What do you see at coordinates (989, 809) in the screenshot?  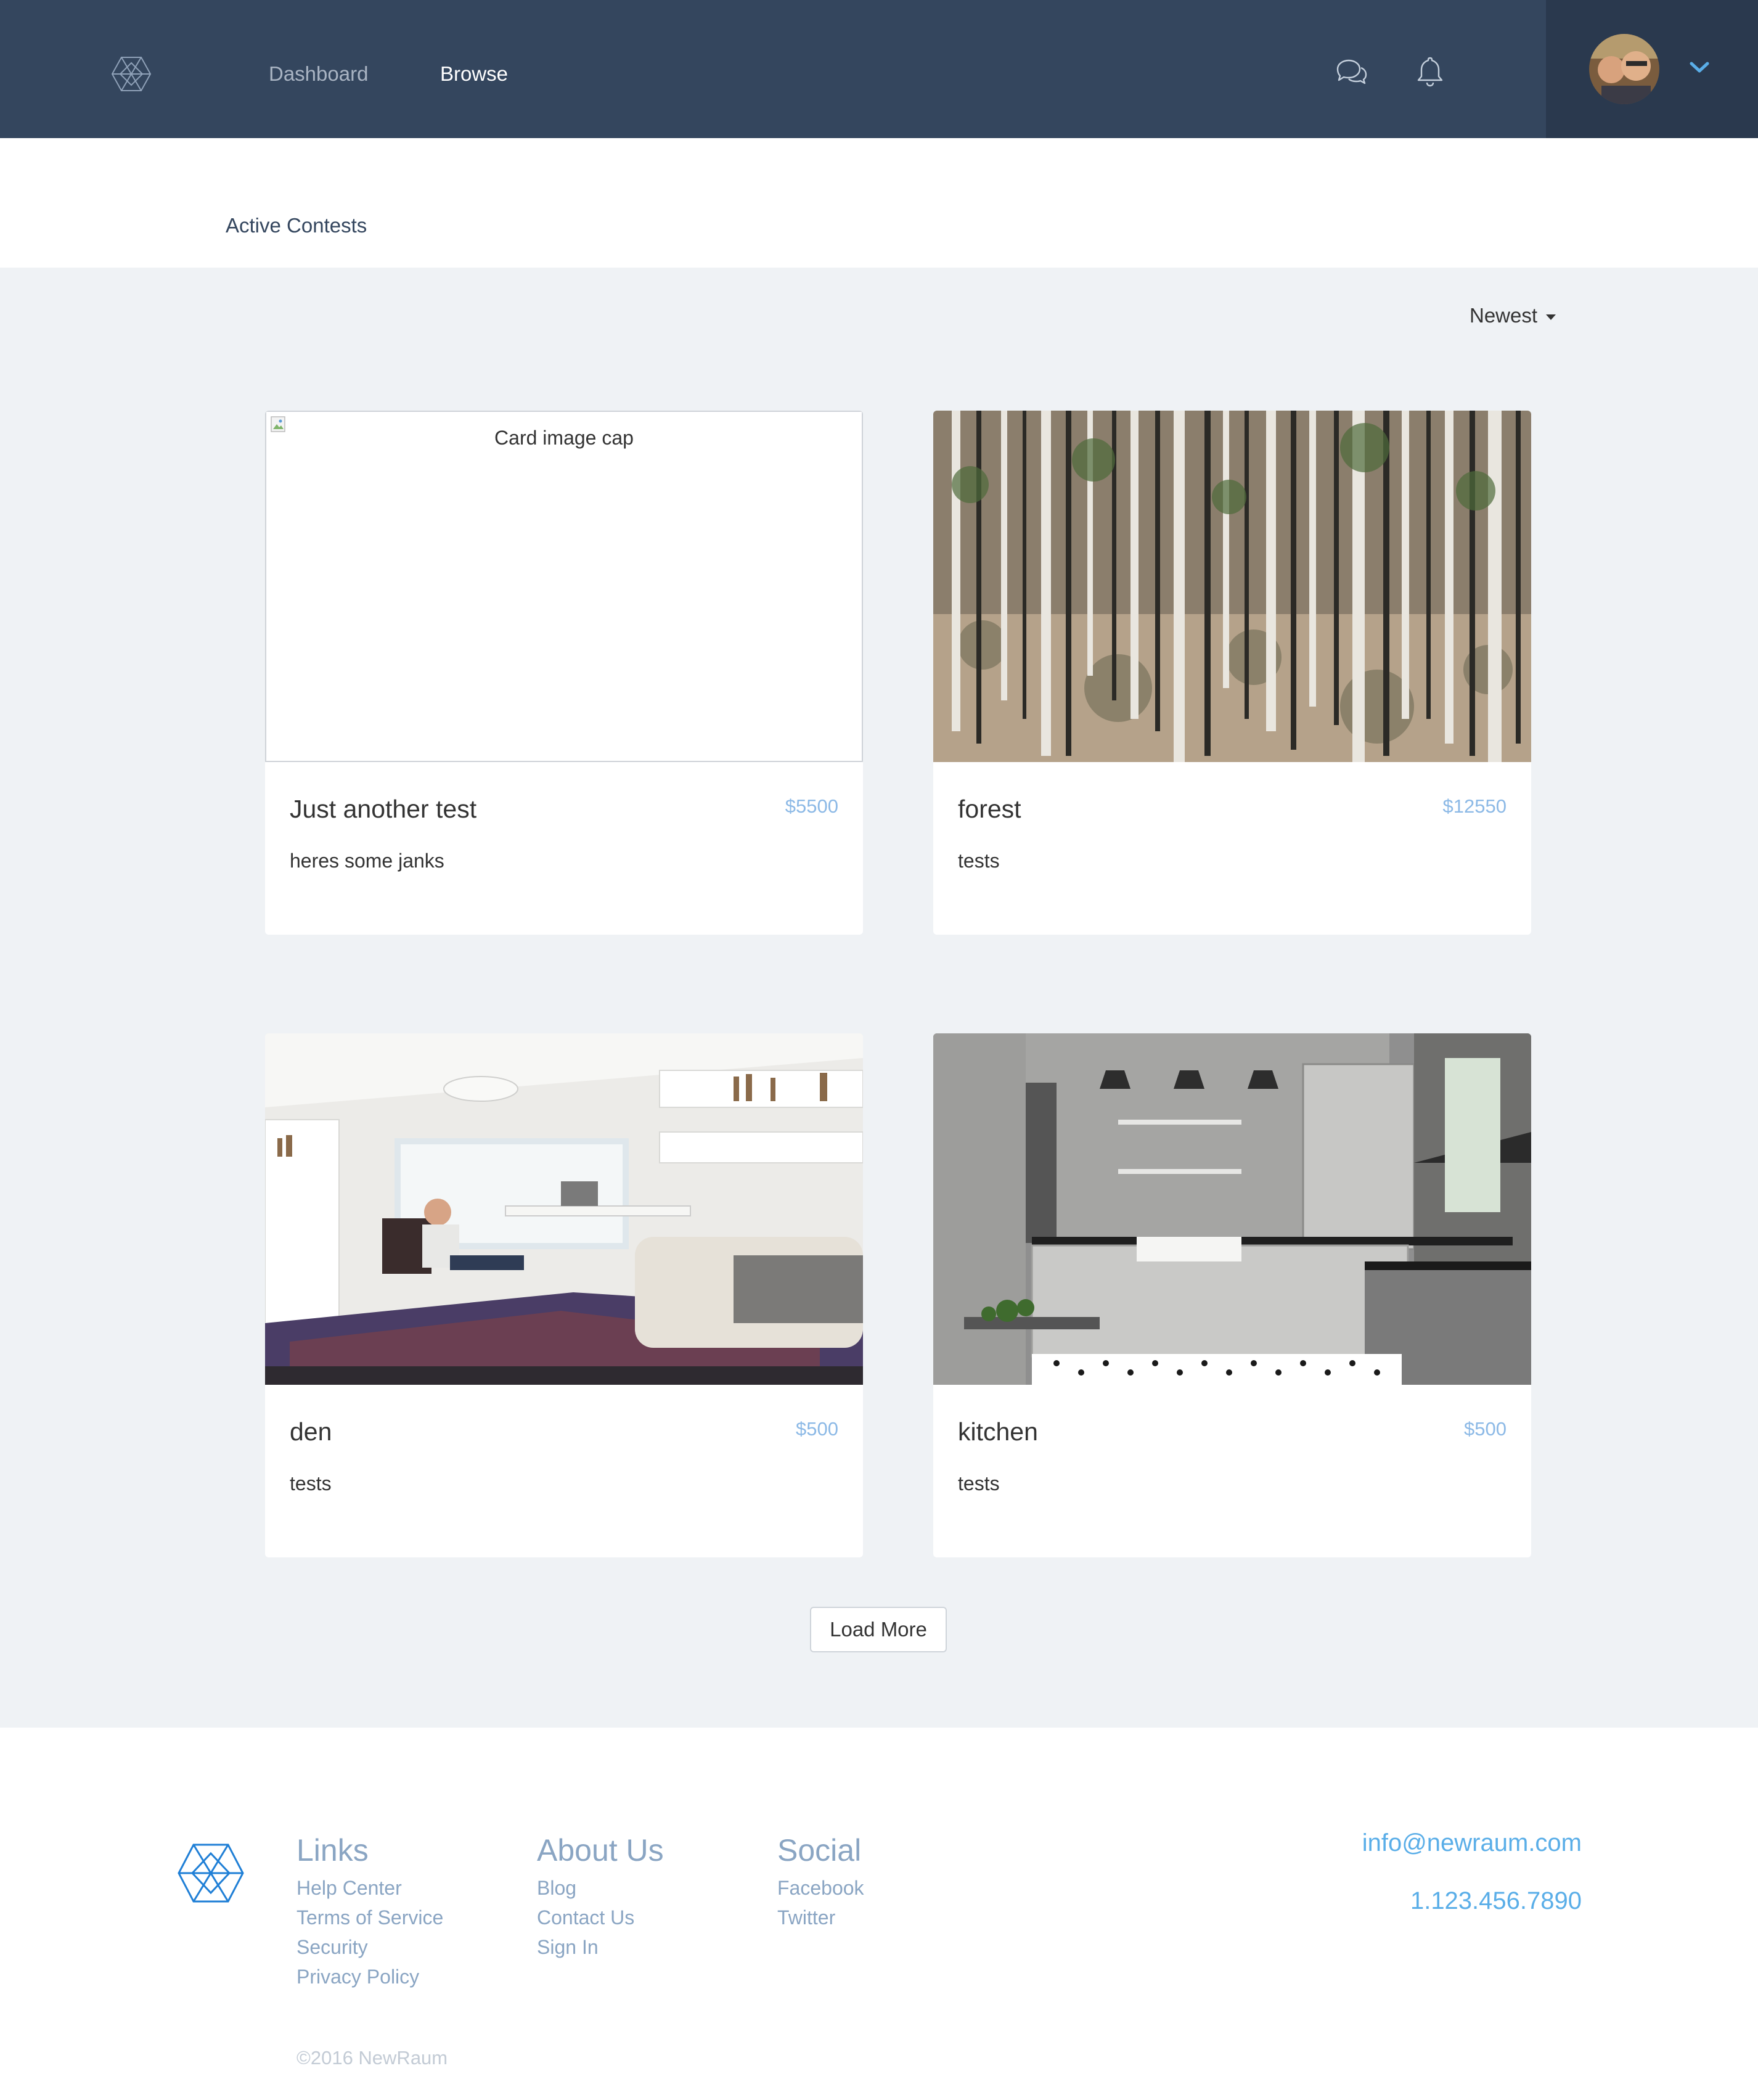 I see `card-title: forest` at bounding box center [989, 809].